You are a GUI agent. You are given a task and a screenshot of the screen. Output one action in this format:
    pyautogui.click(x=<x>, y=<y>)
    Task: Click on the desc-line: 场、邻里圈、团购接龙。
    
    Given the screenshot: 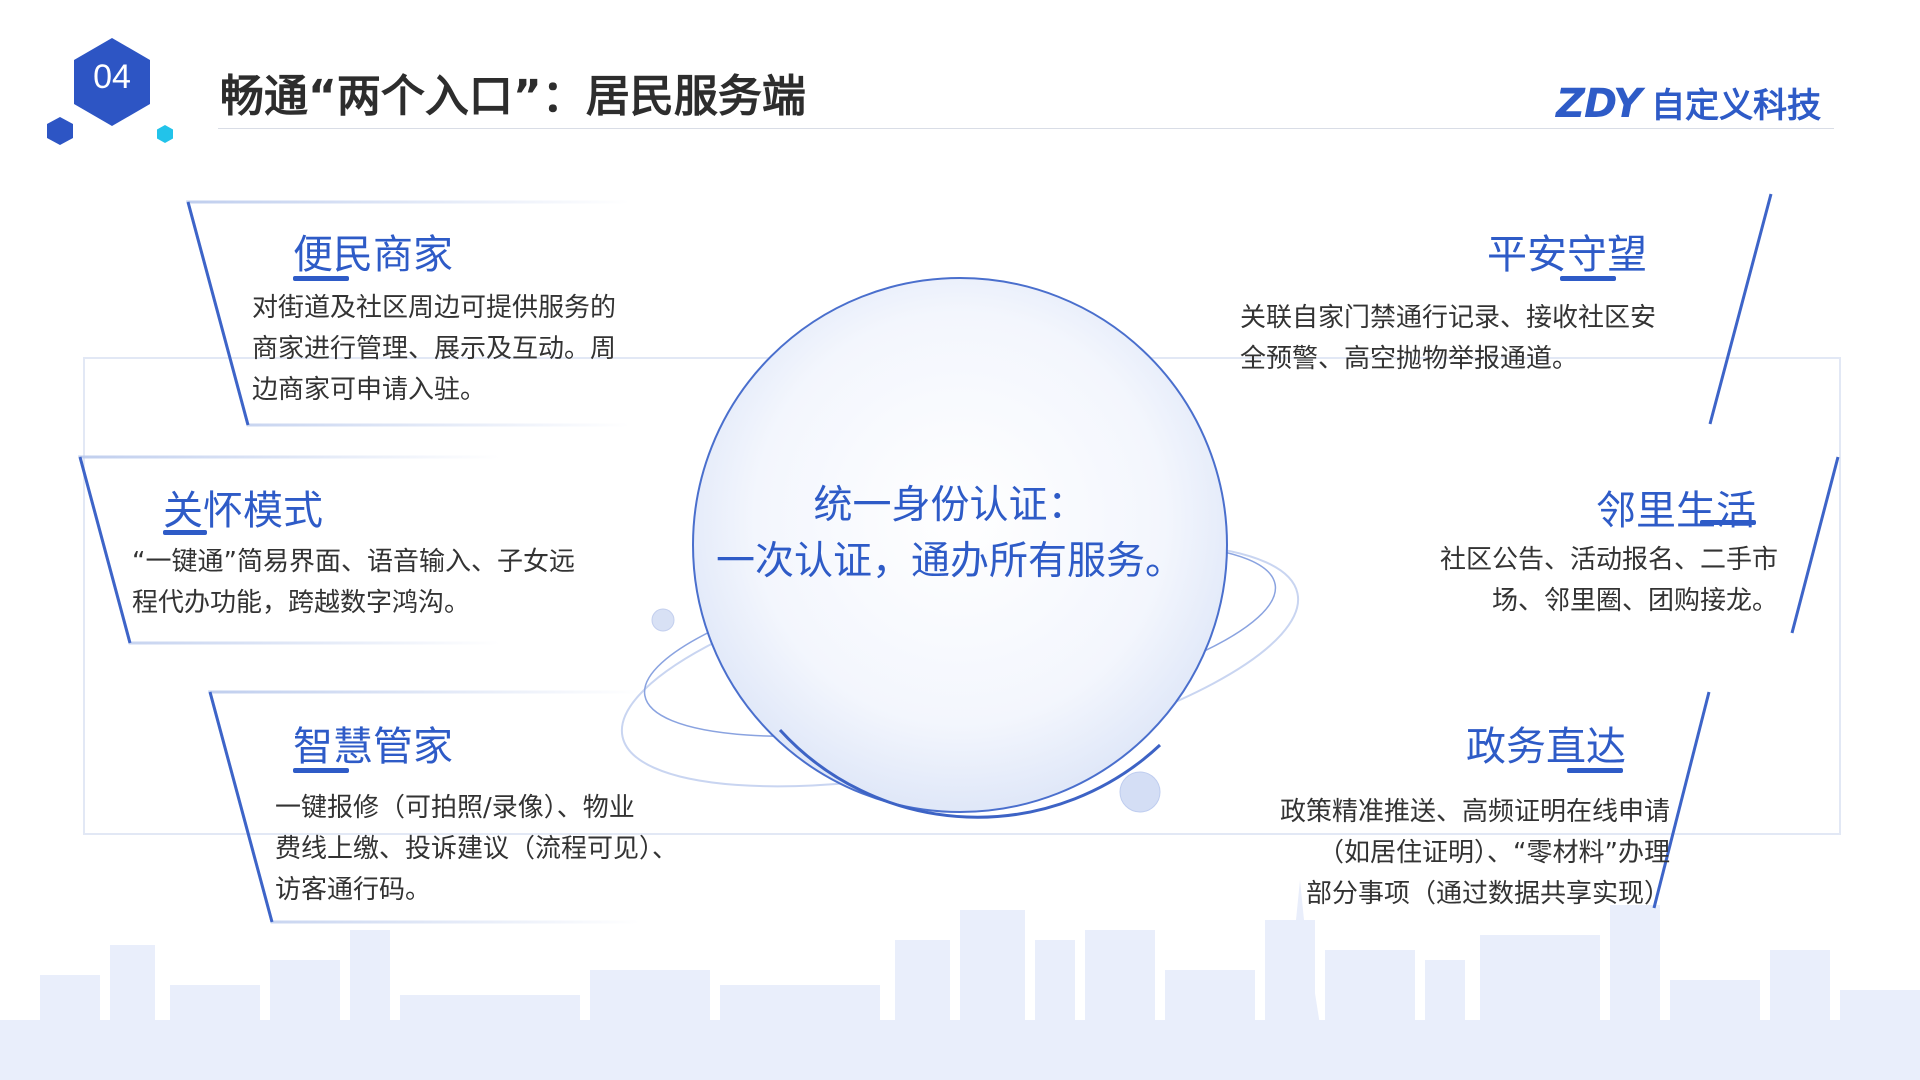 What is the action you would take?
    pyautogui.click(x=1634, y=601)
    